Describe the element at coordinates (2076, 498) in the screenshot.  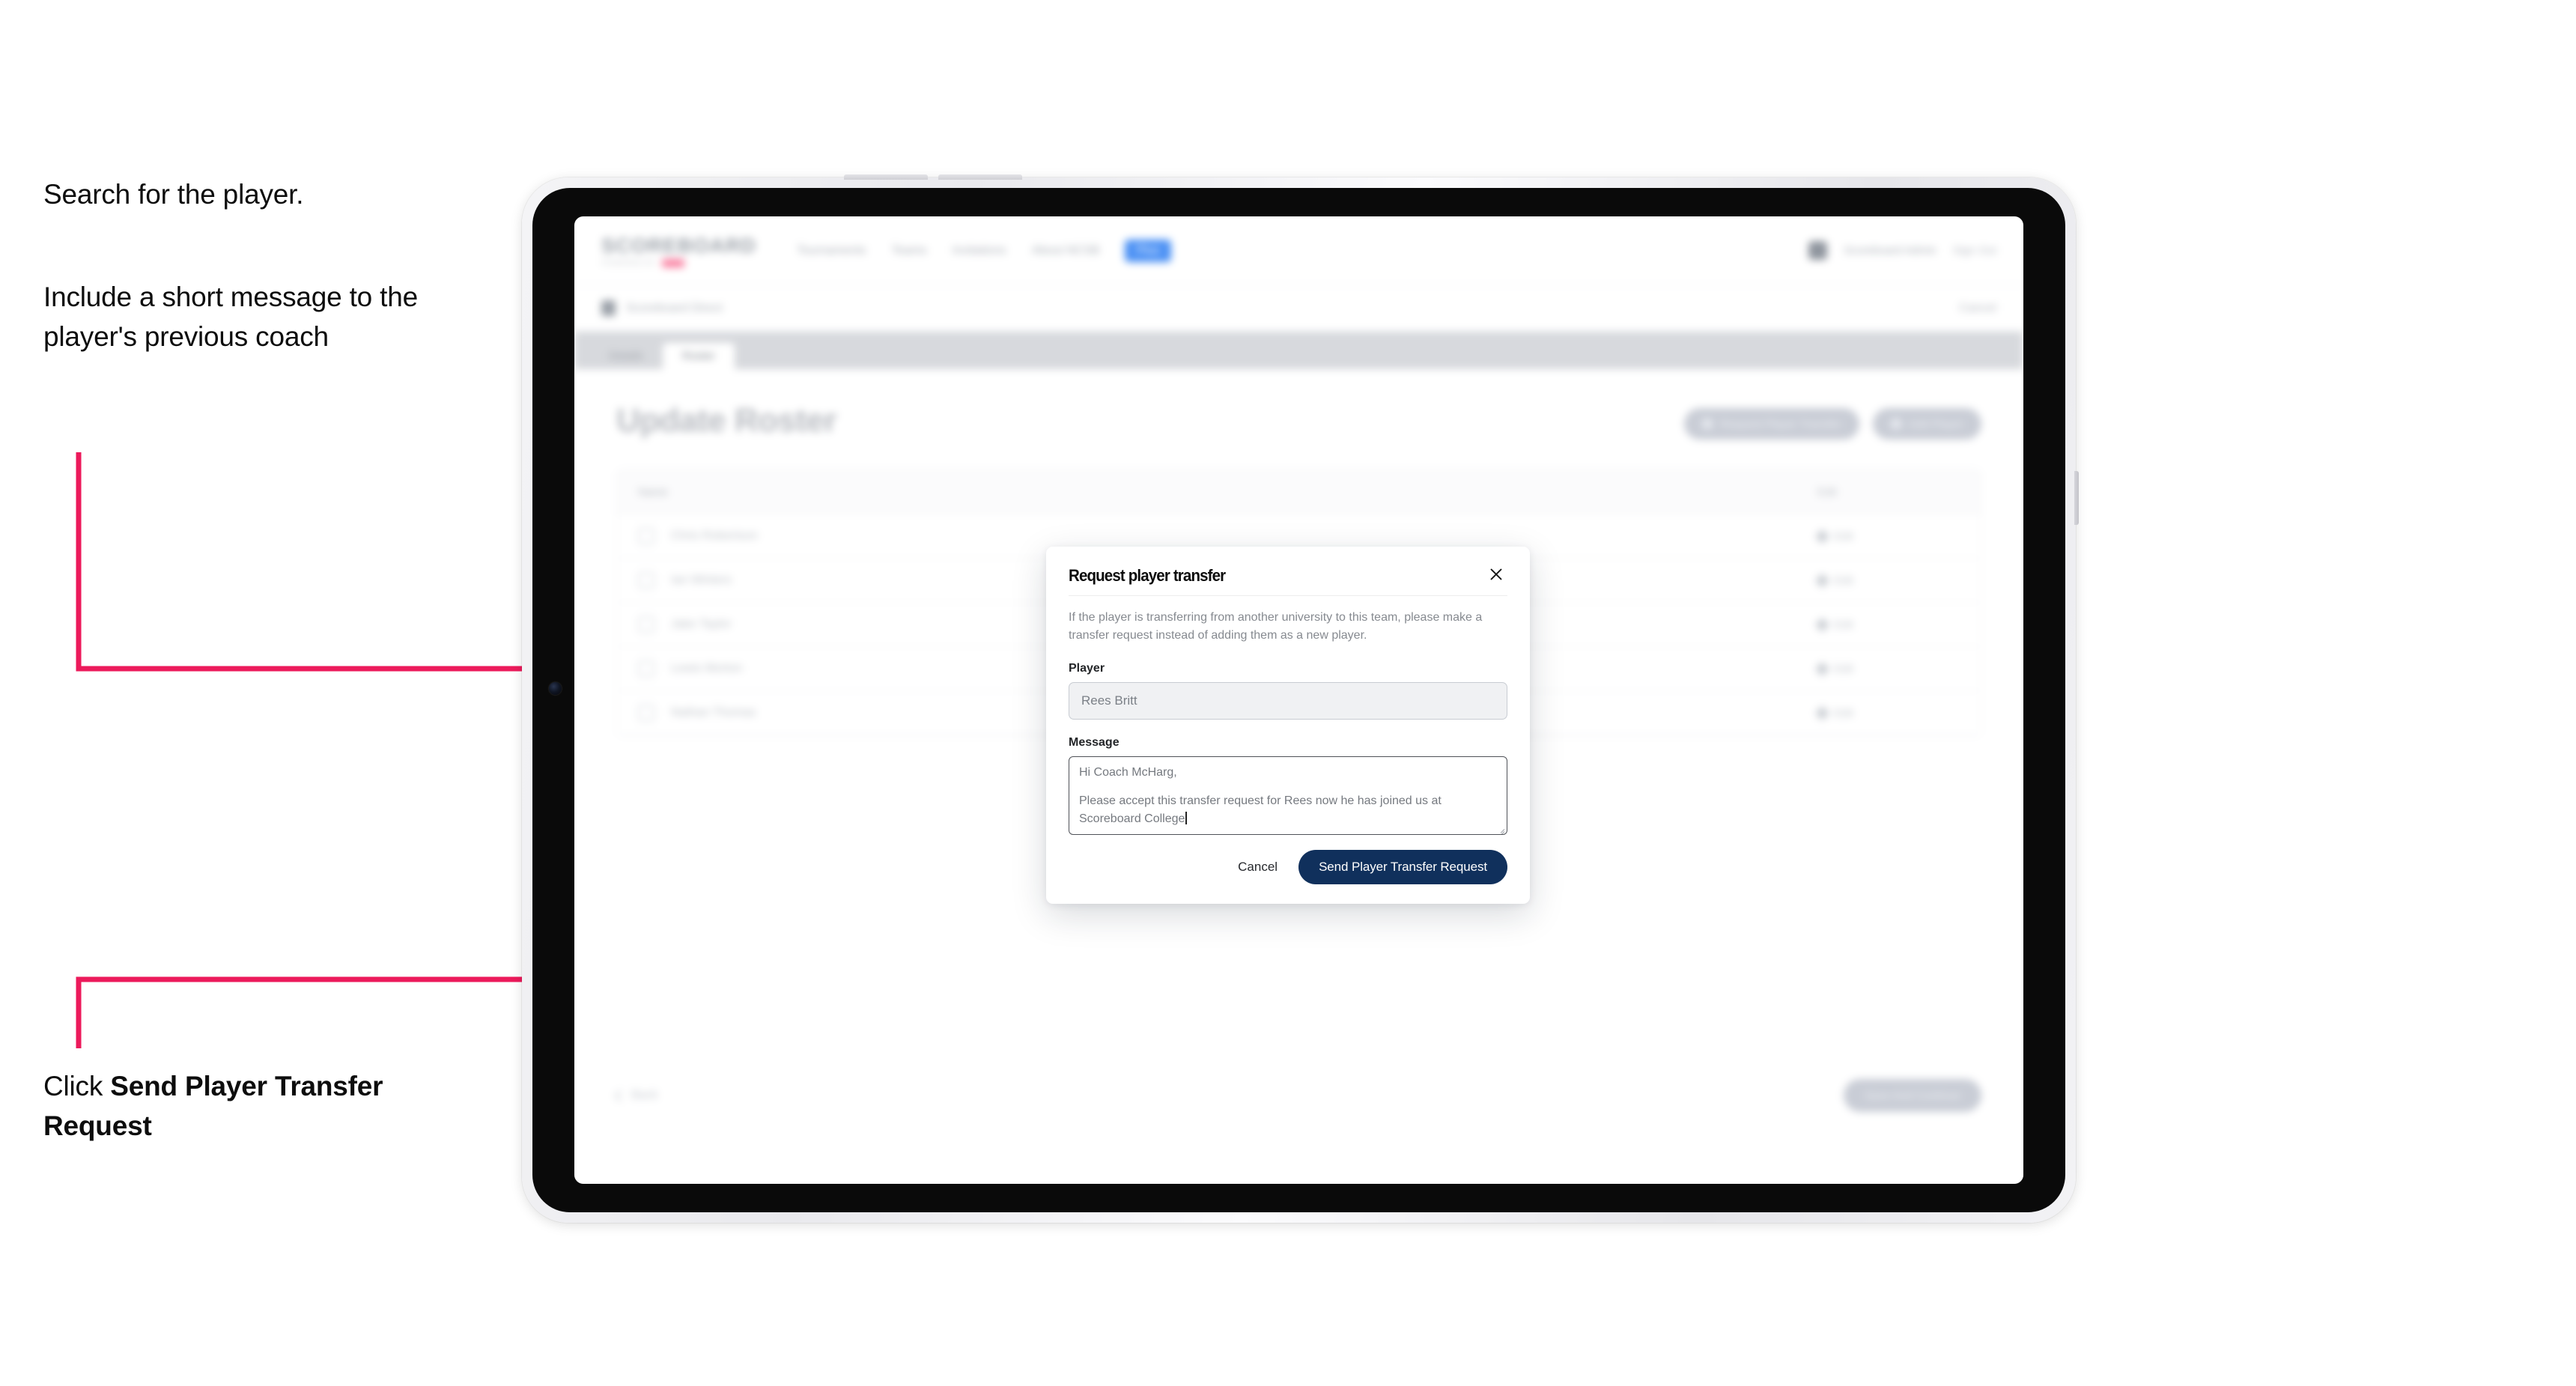
I see `power-button` at that location.